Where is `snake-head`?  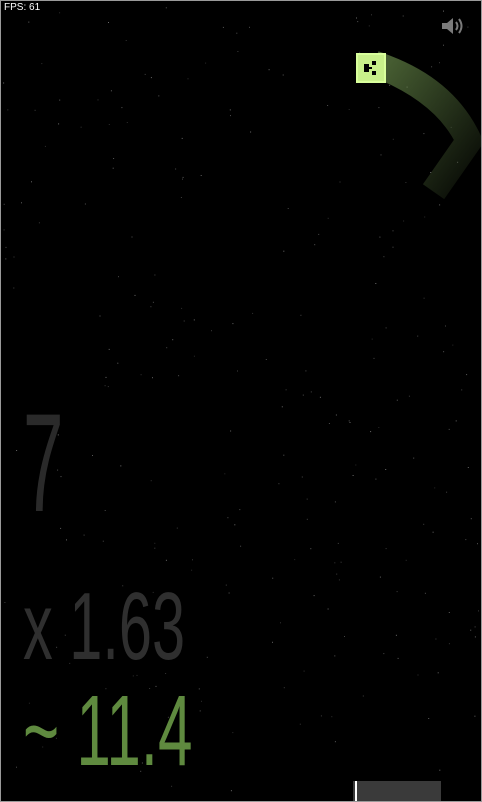
snake-head is located at coordinates (371, 68).